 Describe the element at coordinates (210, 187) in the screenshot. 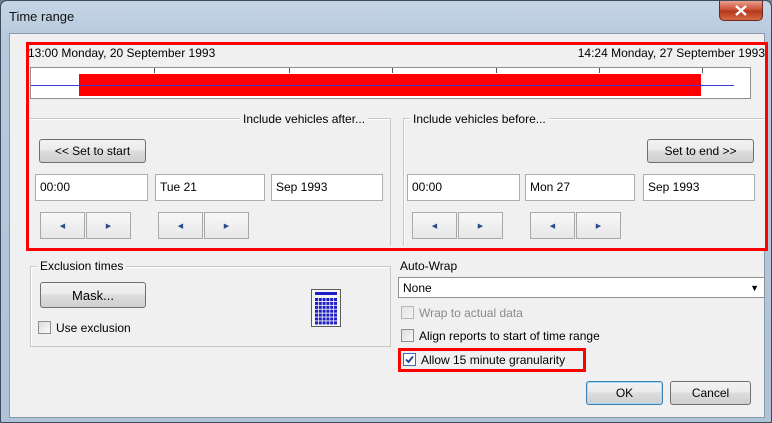

I see `after-day-field: Tue 21` at that location.